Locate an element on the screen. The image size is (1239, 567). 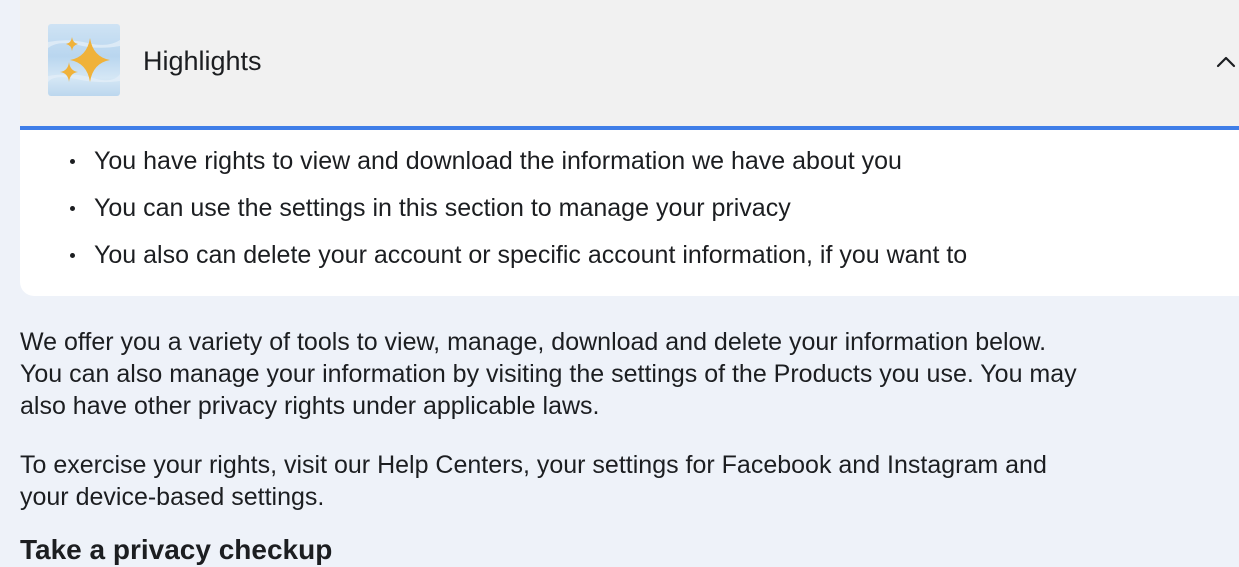
highlights-title: Highlights is located at coordinates (202, 61).